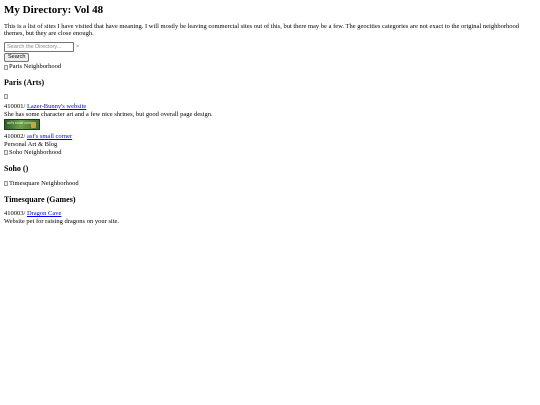 The height and width of the screenshot is (405, 540). What do you see at coordinates (56, 106) in the screenshot?
I see `entry-link: Lazer-Bunny's website` at bounding box center [56, 106].